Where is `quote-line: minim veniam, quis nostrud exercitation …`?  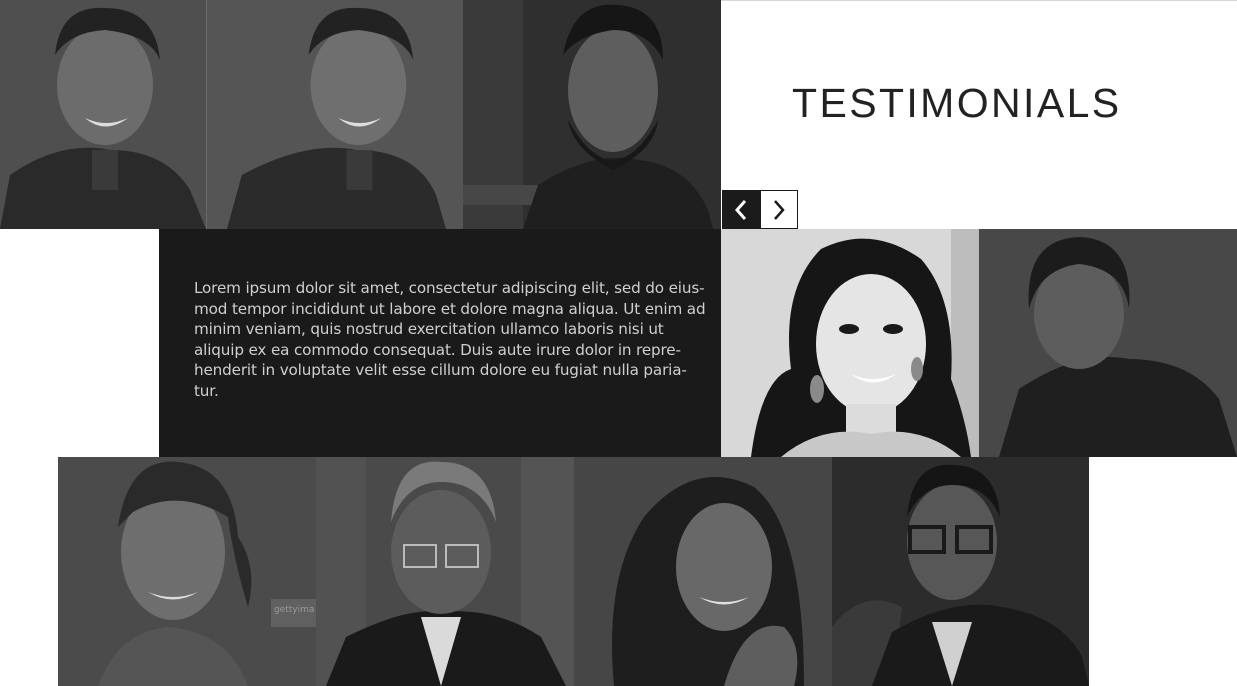
quote-line: minim veniam, quis nostrud exercitation … is located at coordinates (429, 329).